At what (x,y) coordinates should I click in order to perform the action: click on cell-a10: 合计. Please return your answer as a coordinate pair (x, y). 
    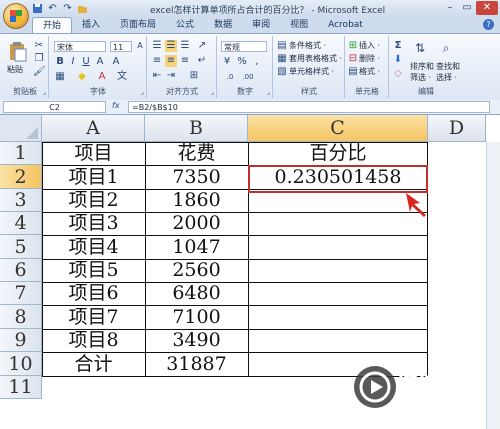
    Looking at the image, I should click on (93, 364).